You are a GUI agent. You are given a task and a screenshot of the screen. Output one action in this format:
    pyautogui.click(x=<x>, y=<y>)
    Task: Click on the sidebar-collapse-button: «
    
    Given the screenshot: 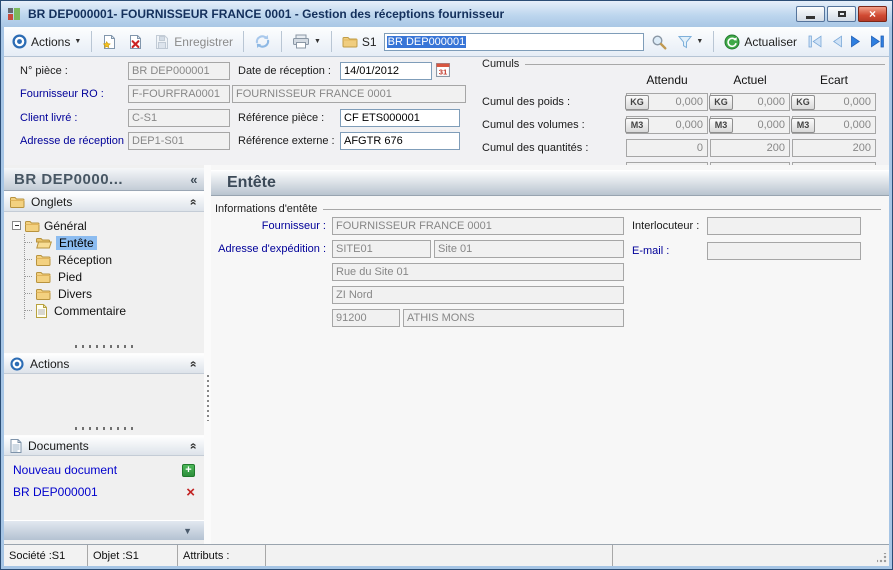 What is the action you would take?
    pyautogui.click(x=194, y=179)
    